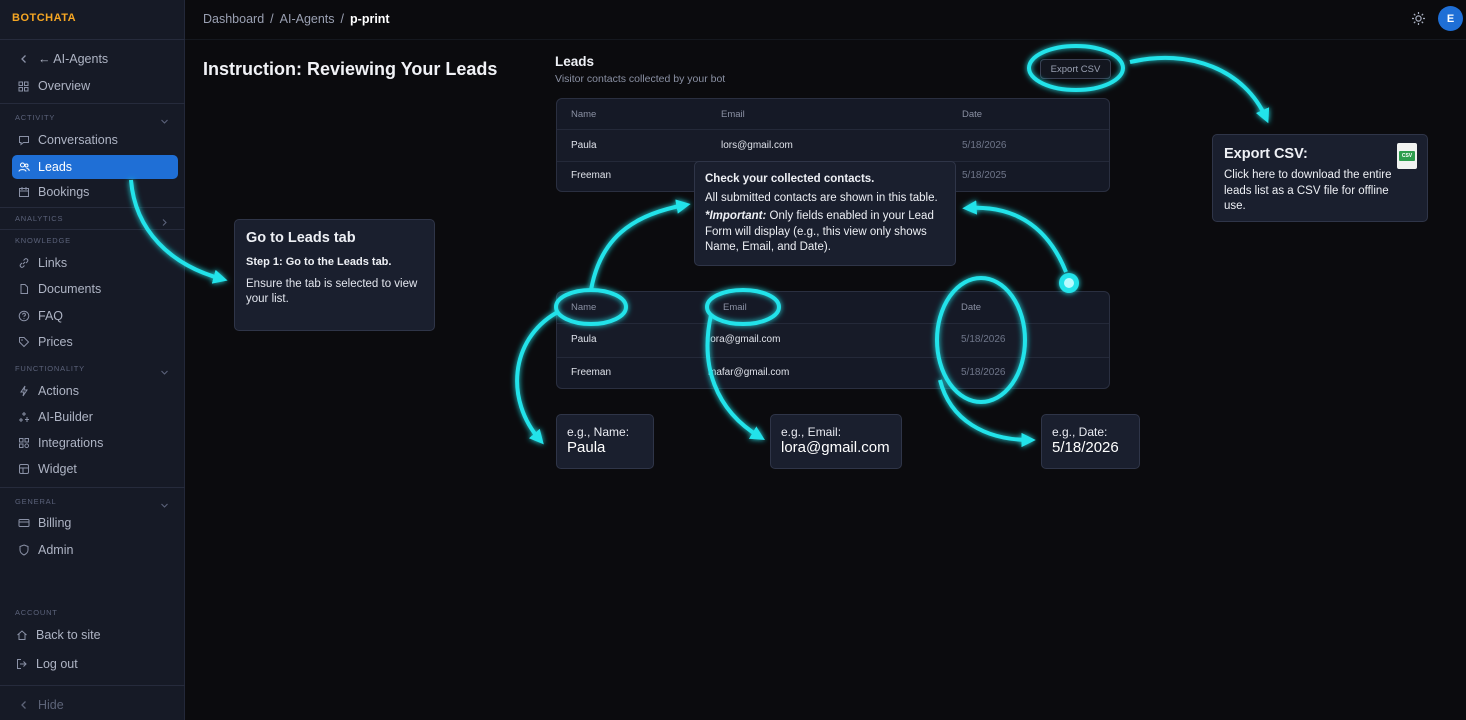 The height and width of the screenshot is (720, 1466). Describe the element at coordinates (23, 469) in the screenshot. I see `widget-icon` at that location.